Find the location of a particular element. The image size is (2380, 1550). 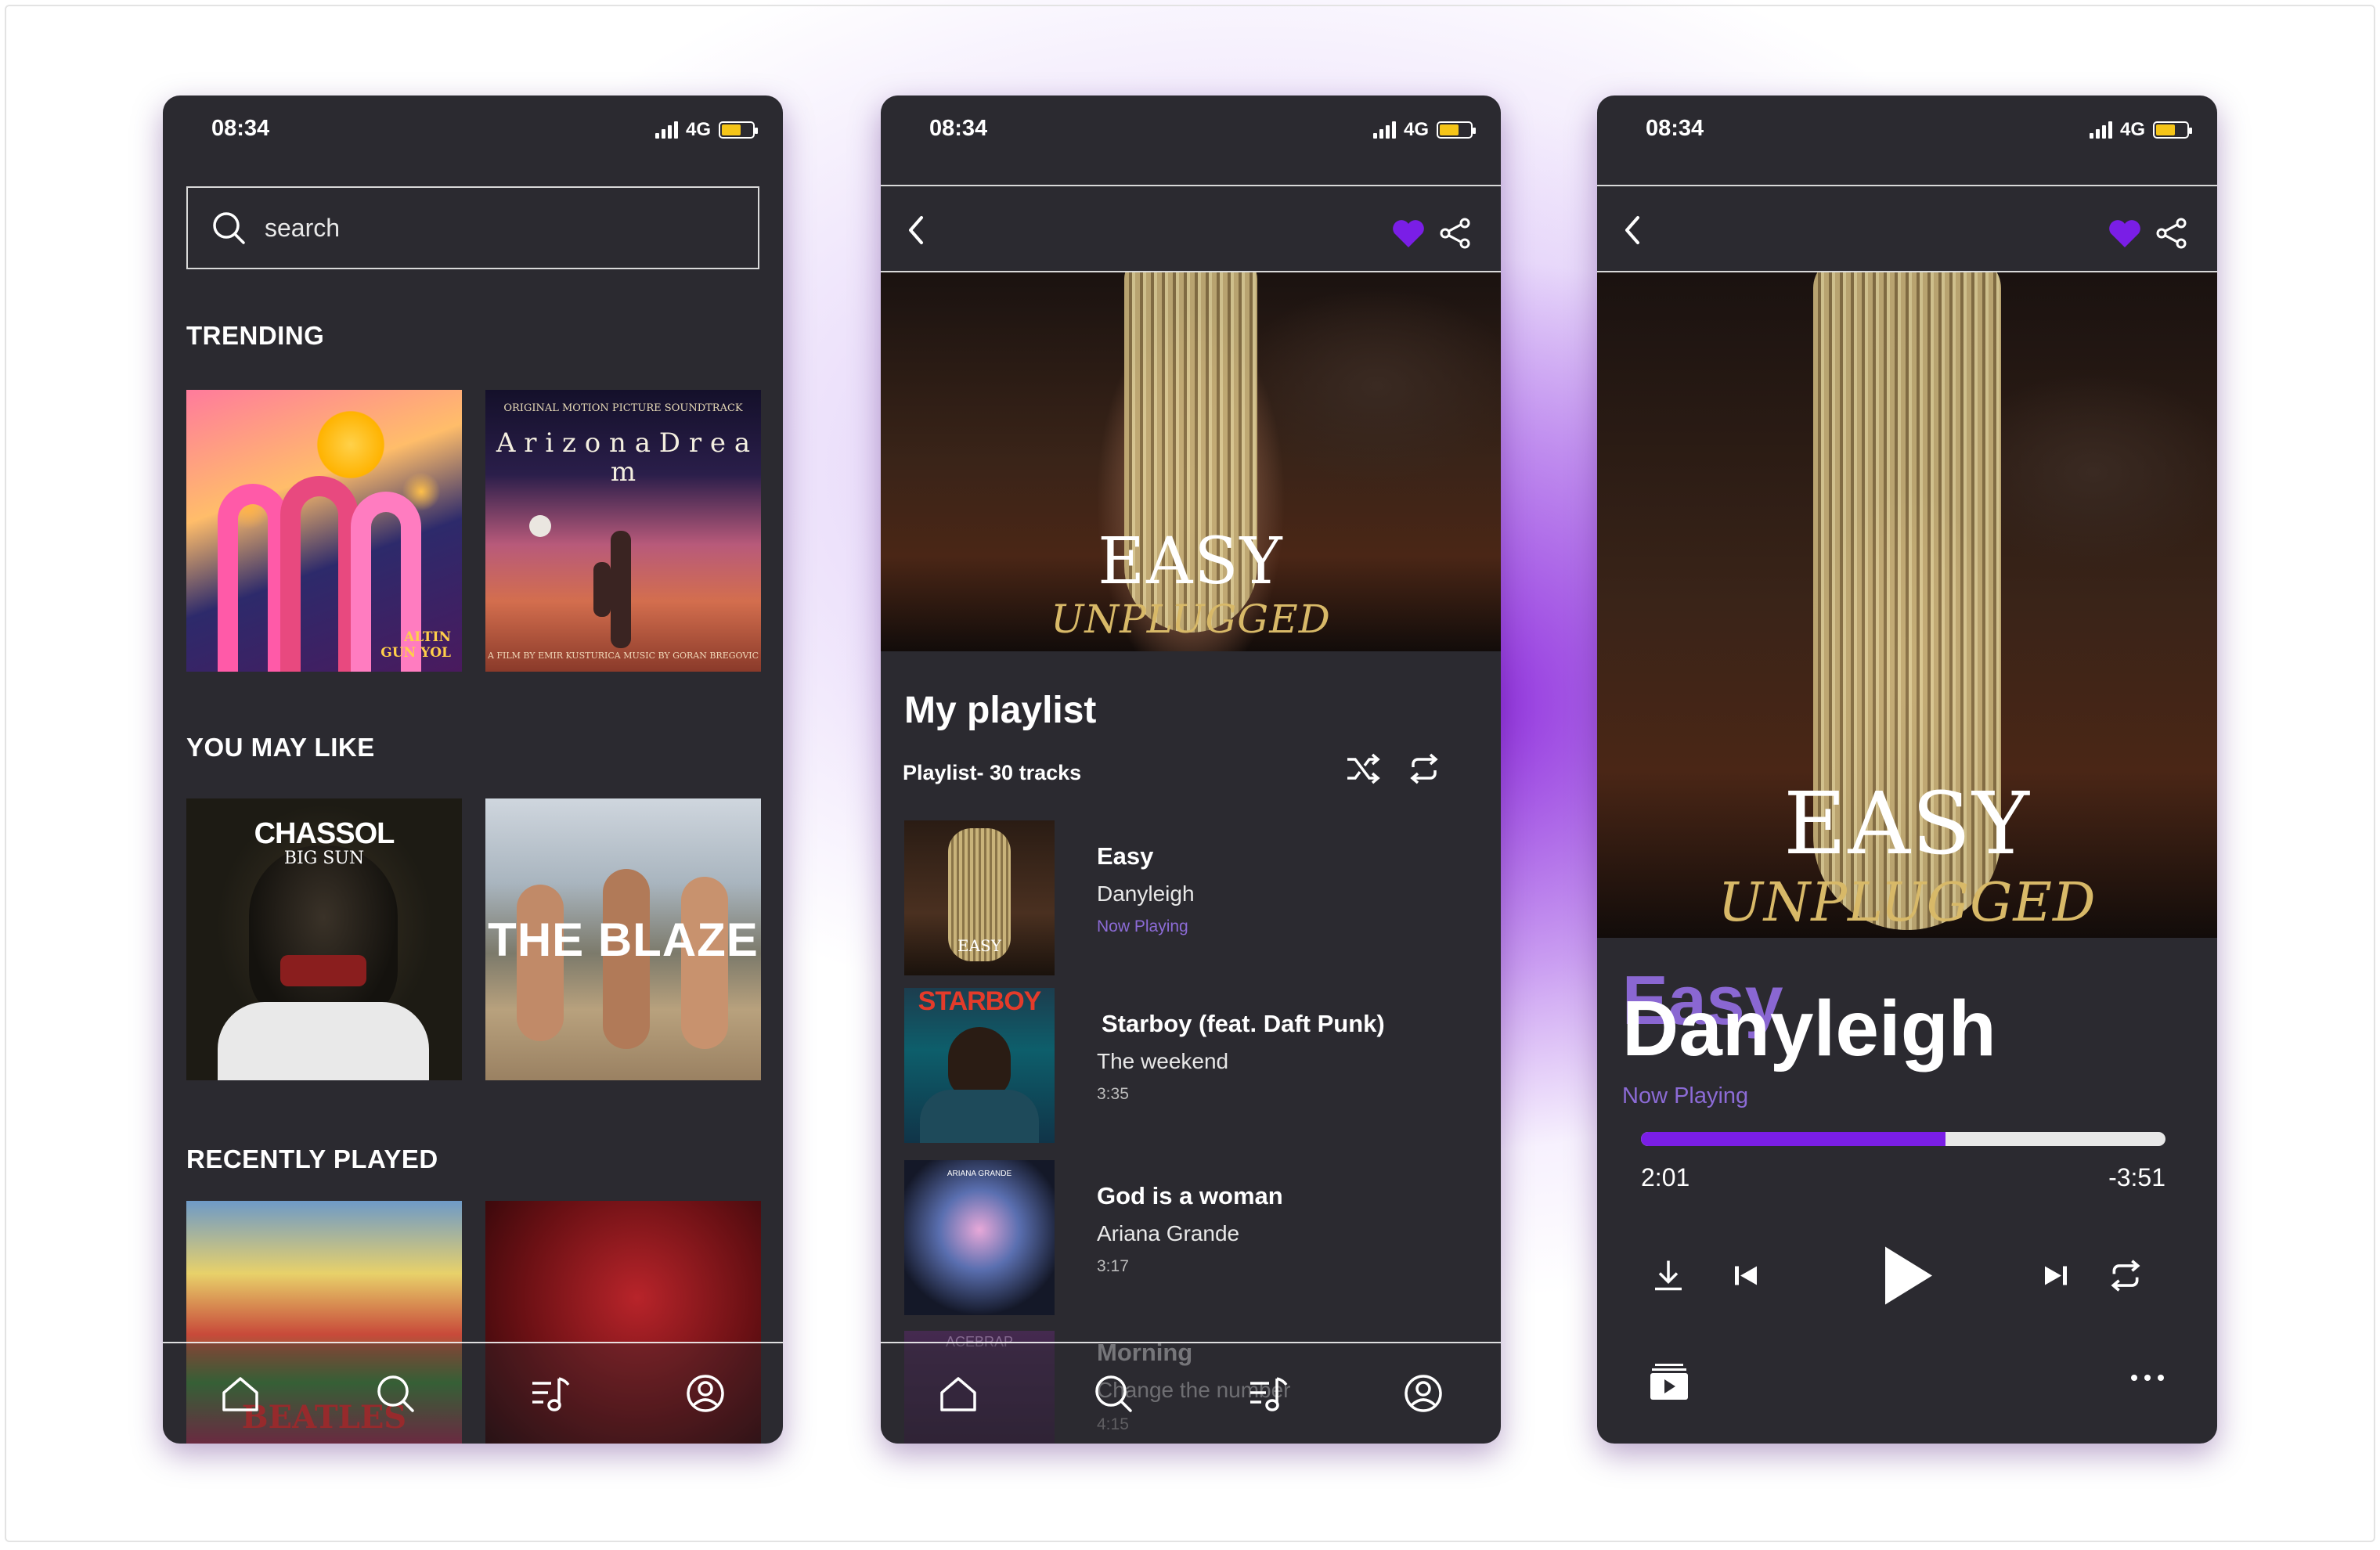

playlist-controls is located at coordinates (1392, 771).